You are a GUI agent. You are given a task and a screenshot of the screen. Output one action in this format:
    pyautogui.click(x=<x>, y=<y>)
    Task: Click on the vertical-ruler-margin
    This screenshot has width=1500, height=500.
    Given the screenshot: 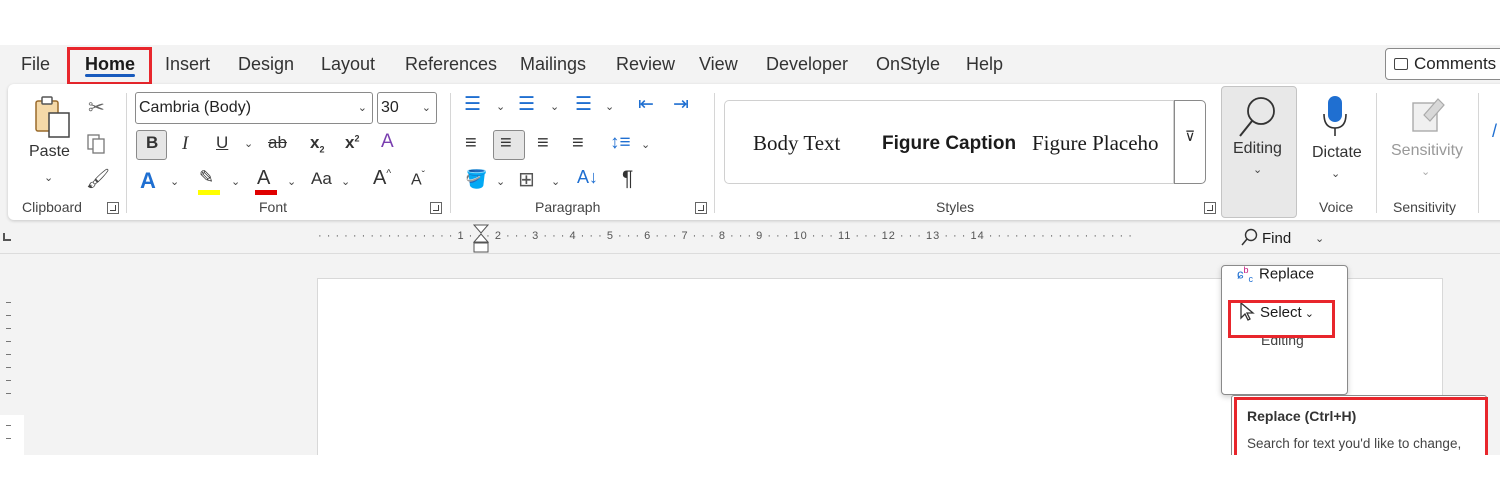 What is the action you would take?
    pyautogui.click(x=12, y=435)
    